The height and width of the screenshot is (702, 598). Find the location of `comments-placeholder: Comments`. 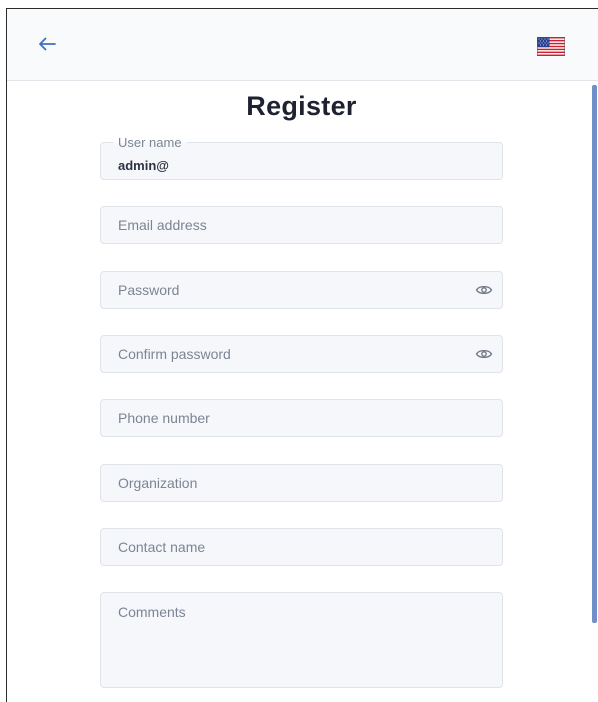

comments-placeholder: Comments is located at coordinates (152, 612).